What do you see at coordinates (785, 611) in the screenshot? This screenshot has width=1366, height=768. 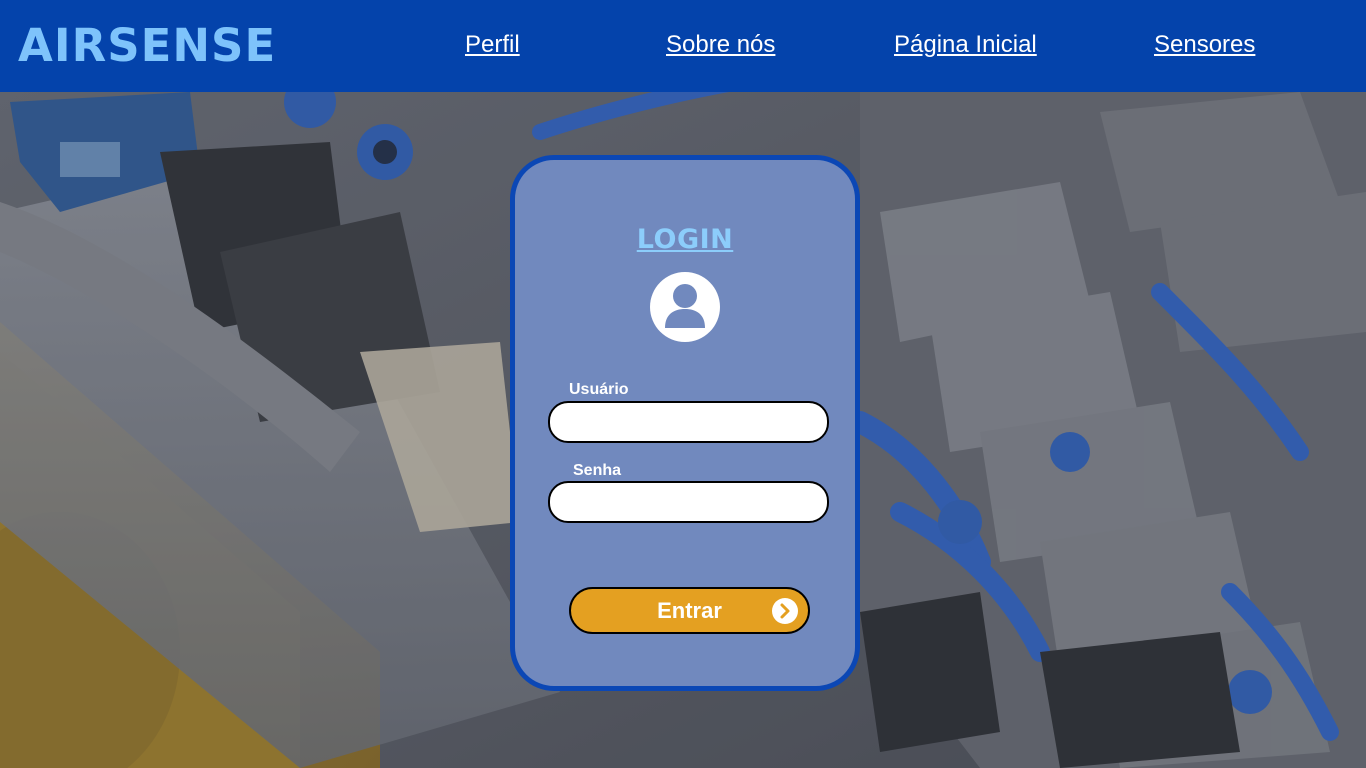 I see `chevron-right-circle-icon` at bounding box center [785, 611].